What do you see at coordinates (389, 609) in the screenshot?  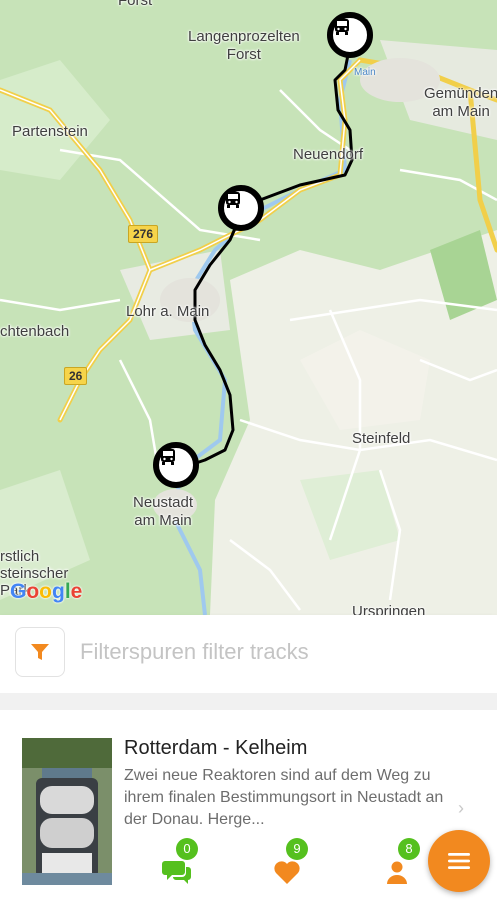 I see `map-label-urspringen: Urspringen` at bounding box center [389, 609].